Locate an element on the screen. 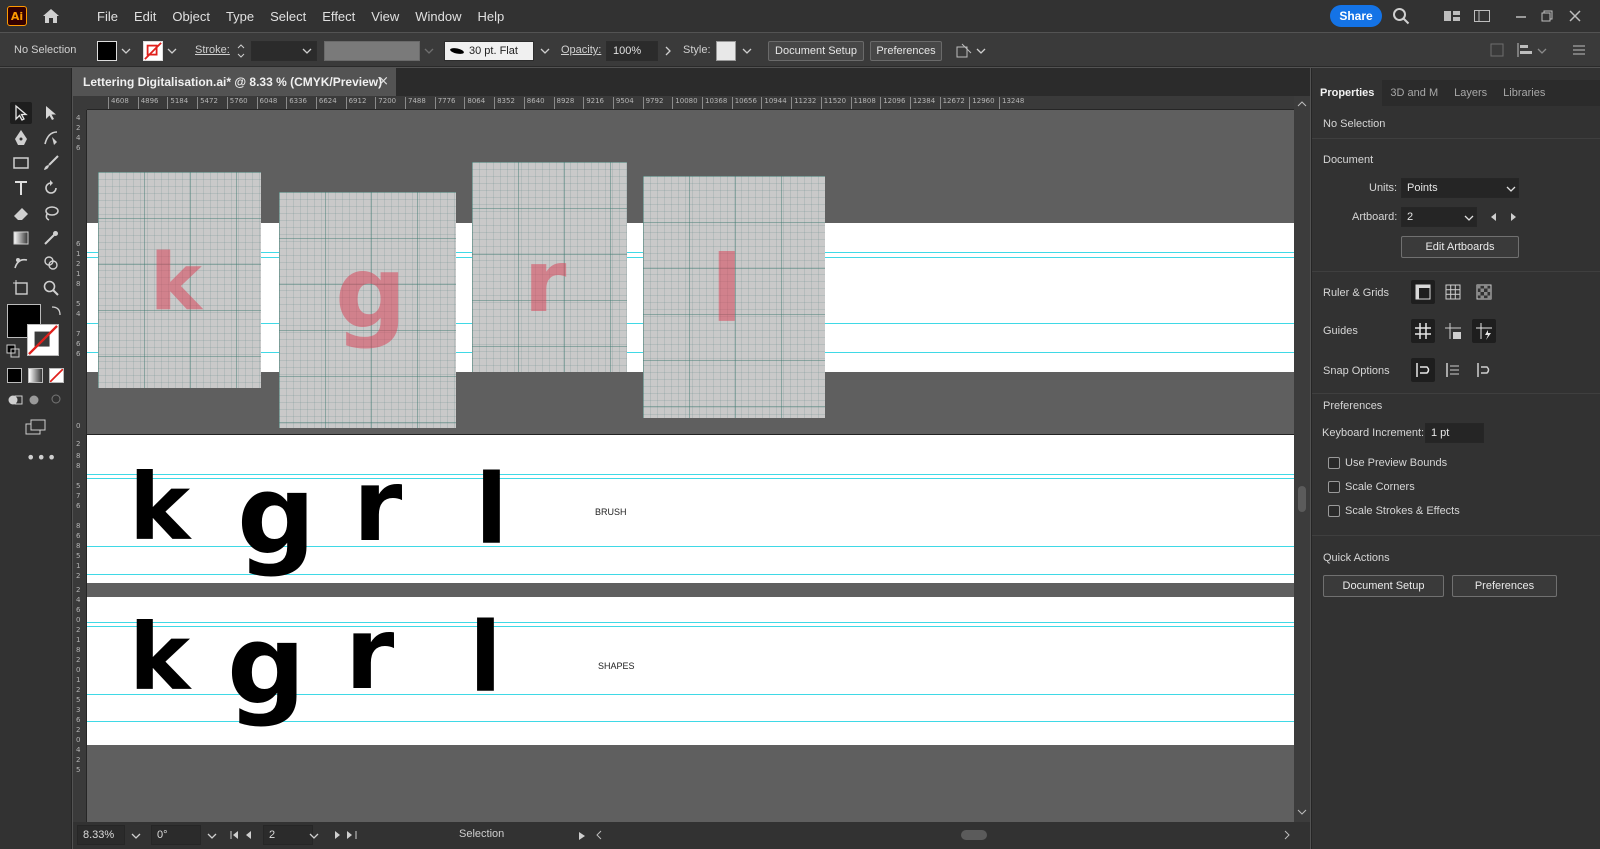  graphic-style-swatch is located at coordinates (726, 51).